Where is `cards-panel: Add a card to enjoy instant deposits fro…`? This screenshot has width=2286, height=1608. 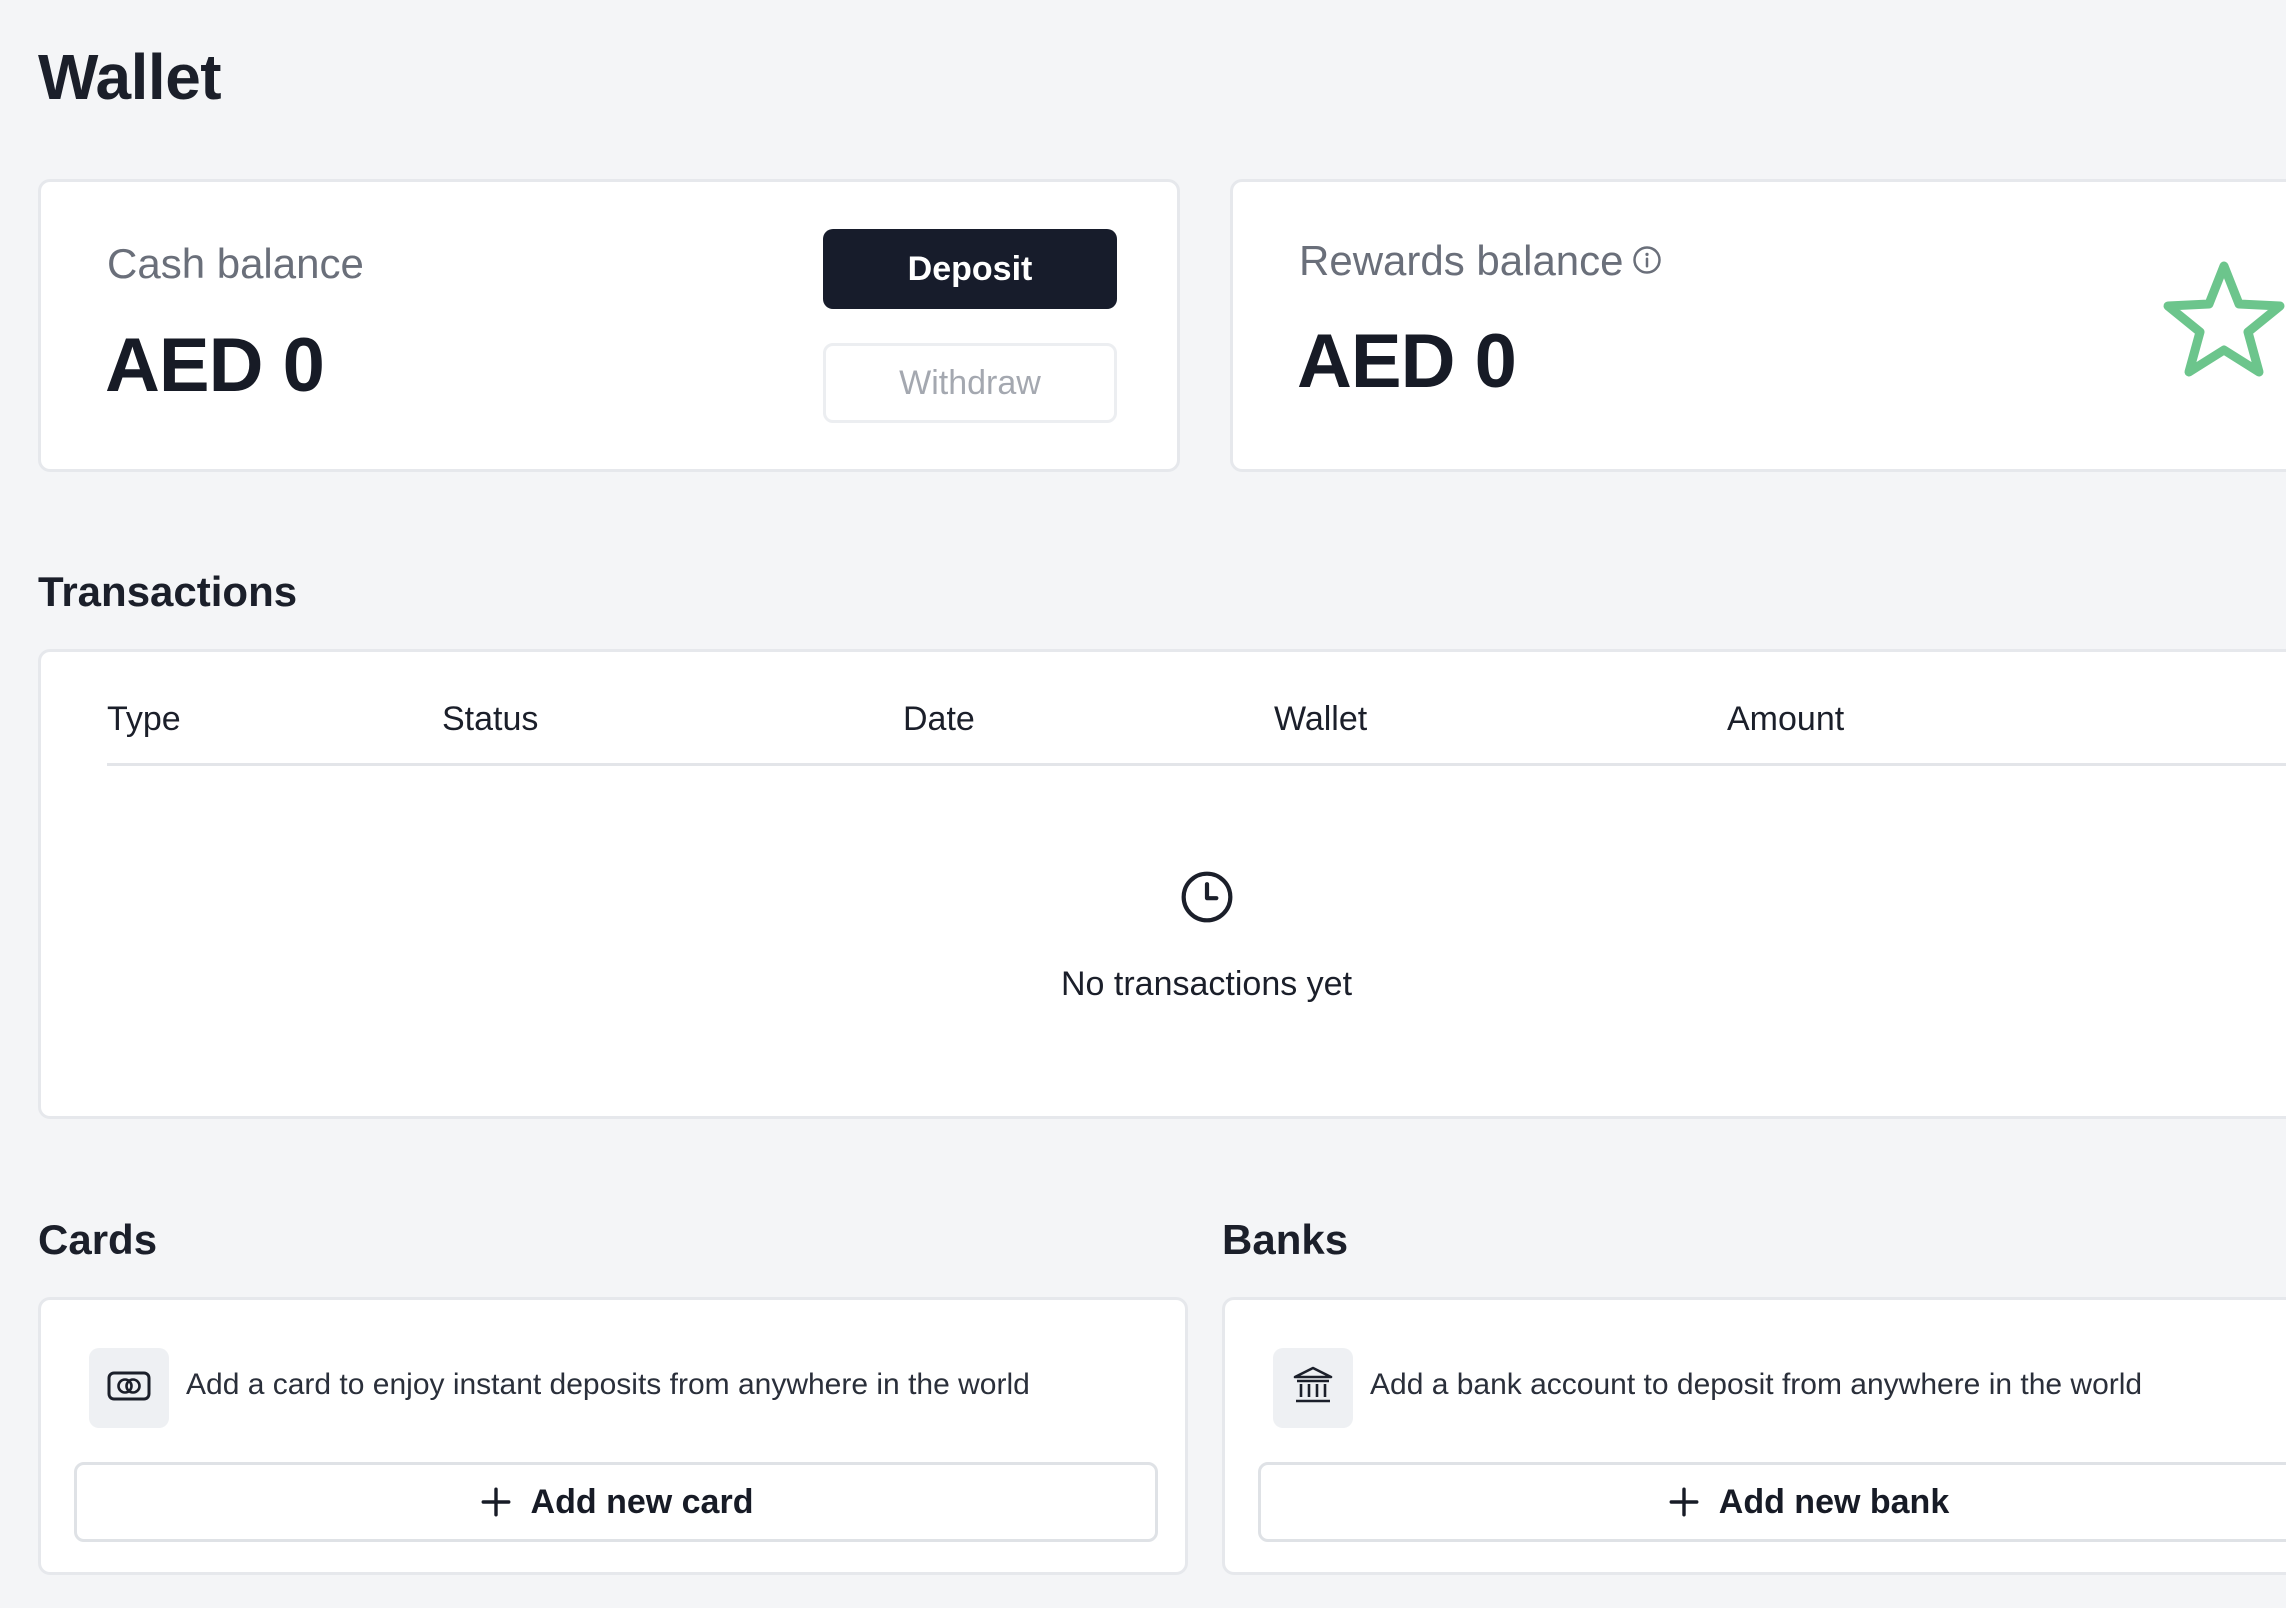
cards-panel: Add a card to enjoy instant deposits fro… is located at coordinates (613, 1436).